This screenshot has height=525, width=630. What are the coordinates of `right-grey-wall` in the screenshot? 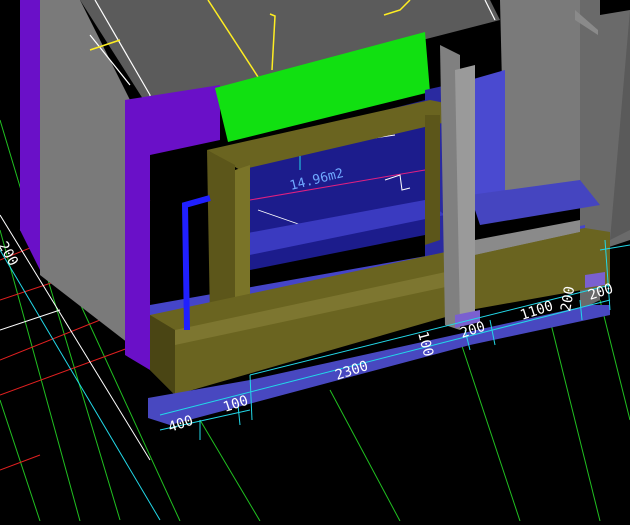 It's located at (540, 105).